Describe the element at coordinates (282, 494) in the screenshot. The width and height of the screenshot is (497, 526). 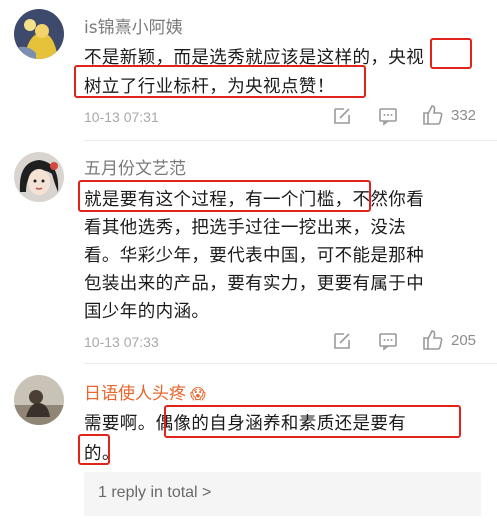
I see `replies-link: 1 reply in total >` at that location.